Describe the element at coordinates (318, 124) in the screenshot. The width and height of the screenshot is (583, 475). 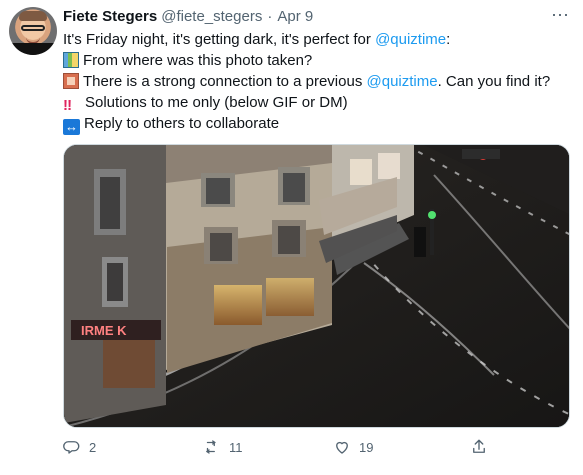
I see `tweet-line-5: ↔ Reply to others to collaborate` at that location.